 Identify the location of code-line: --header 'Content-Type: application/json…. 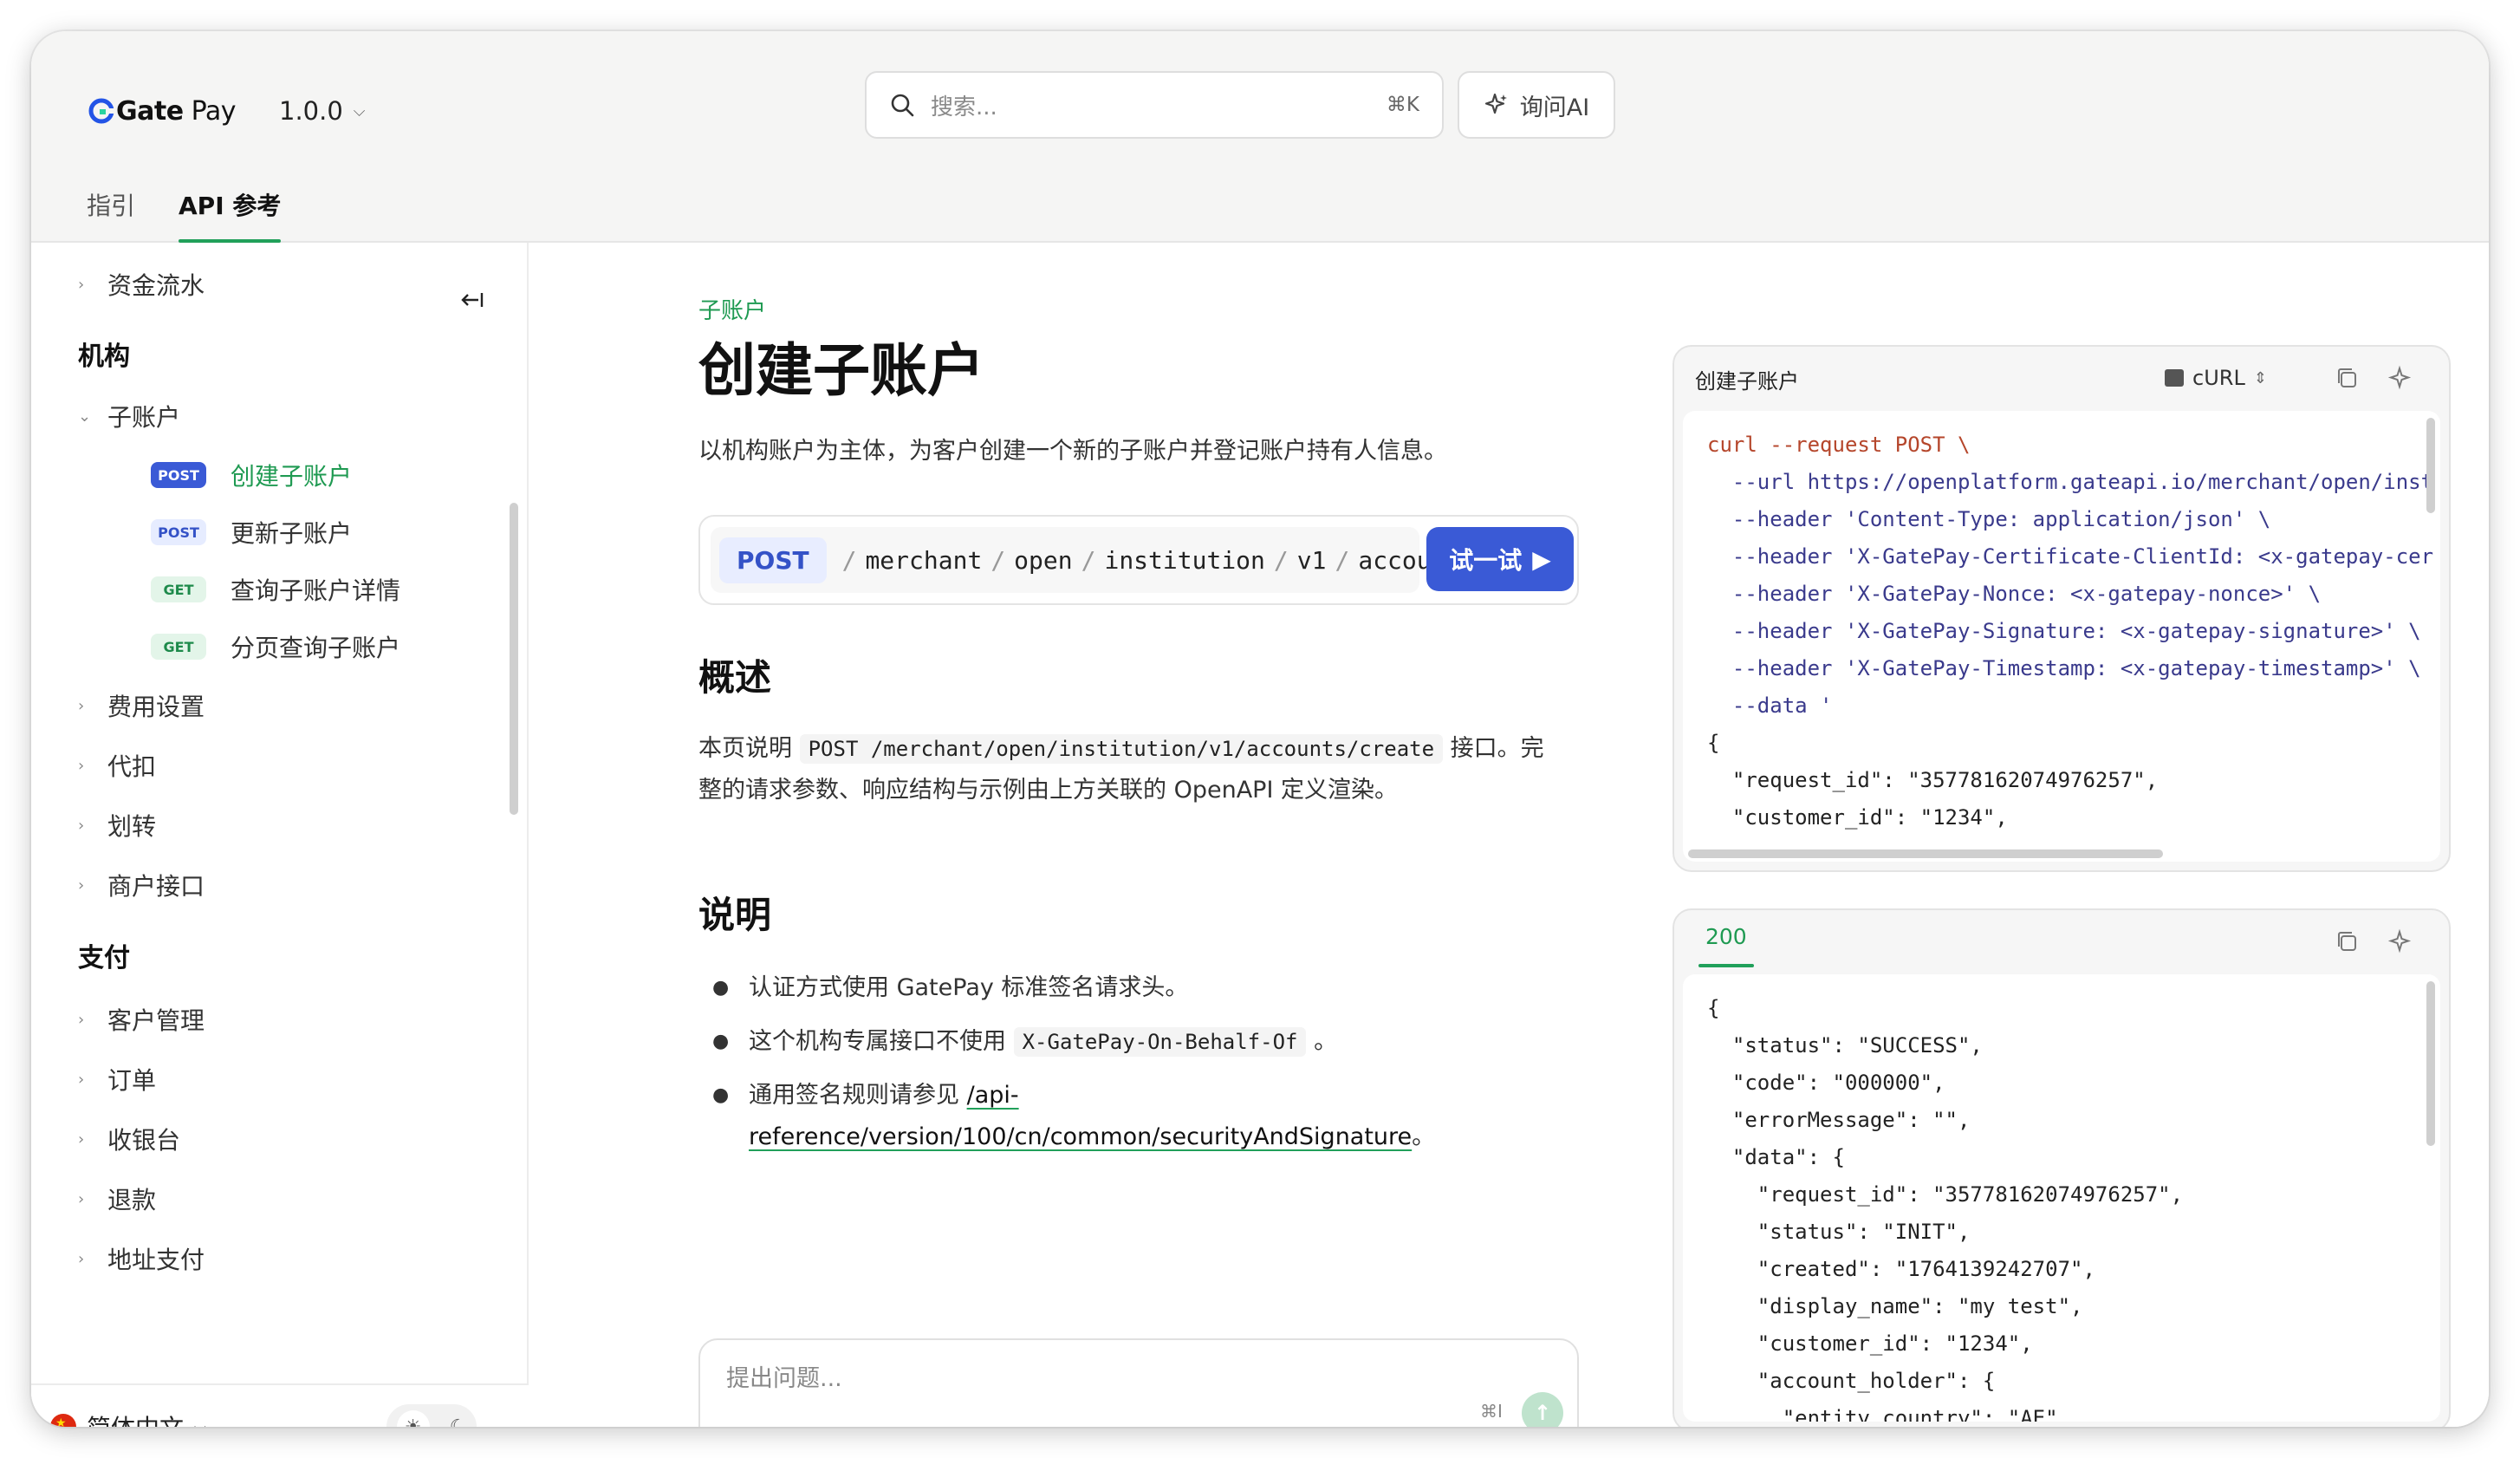
(1989, 519).